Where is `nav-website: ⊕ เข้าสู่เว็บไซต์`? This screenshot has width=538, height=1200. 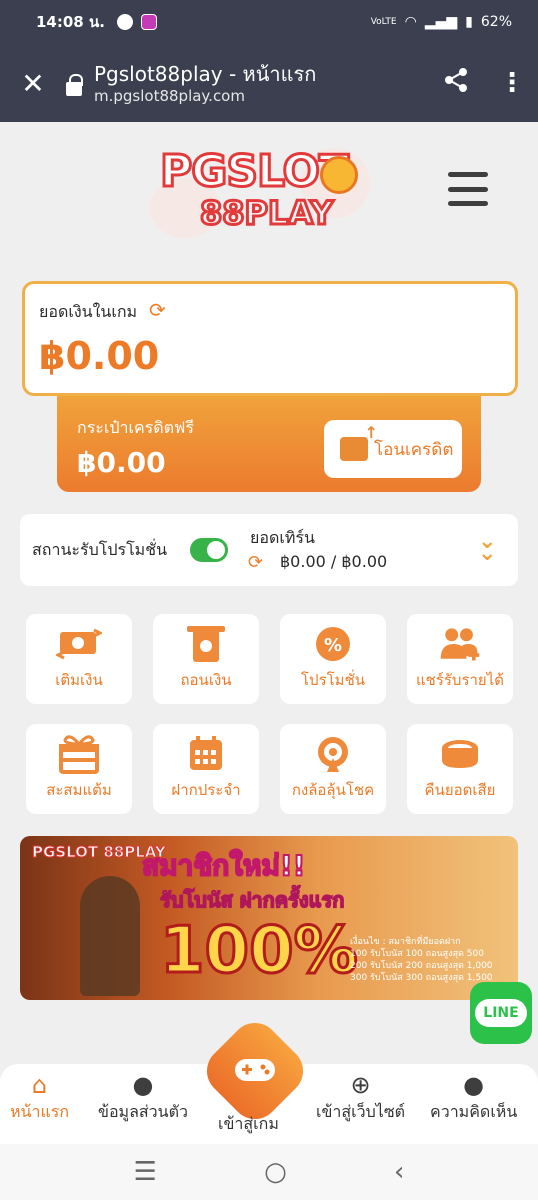
nav-website: ⊕ เข้าสู่เว็บไซต์ is located at coordinates (360, 1097).